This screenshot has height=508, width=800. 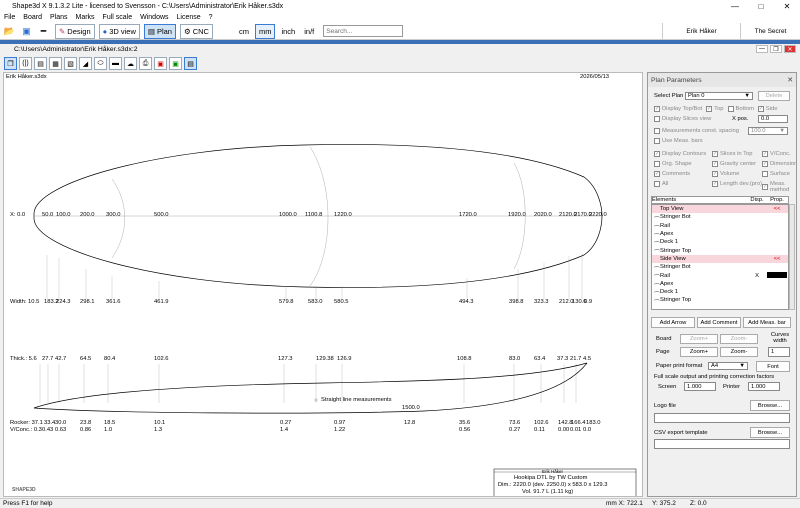 What do you see at coordinates (720, 209) in the screenshot?
I see `elements-group-row: Top View <<` at bounding box center [720, 209].